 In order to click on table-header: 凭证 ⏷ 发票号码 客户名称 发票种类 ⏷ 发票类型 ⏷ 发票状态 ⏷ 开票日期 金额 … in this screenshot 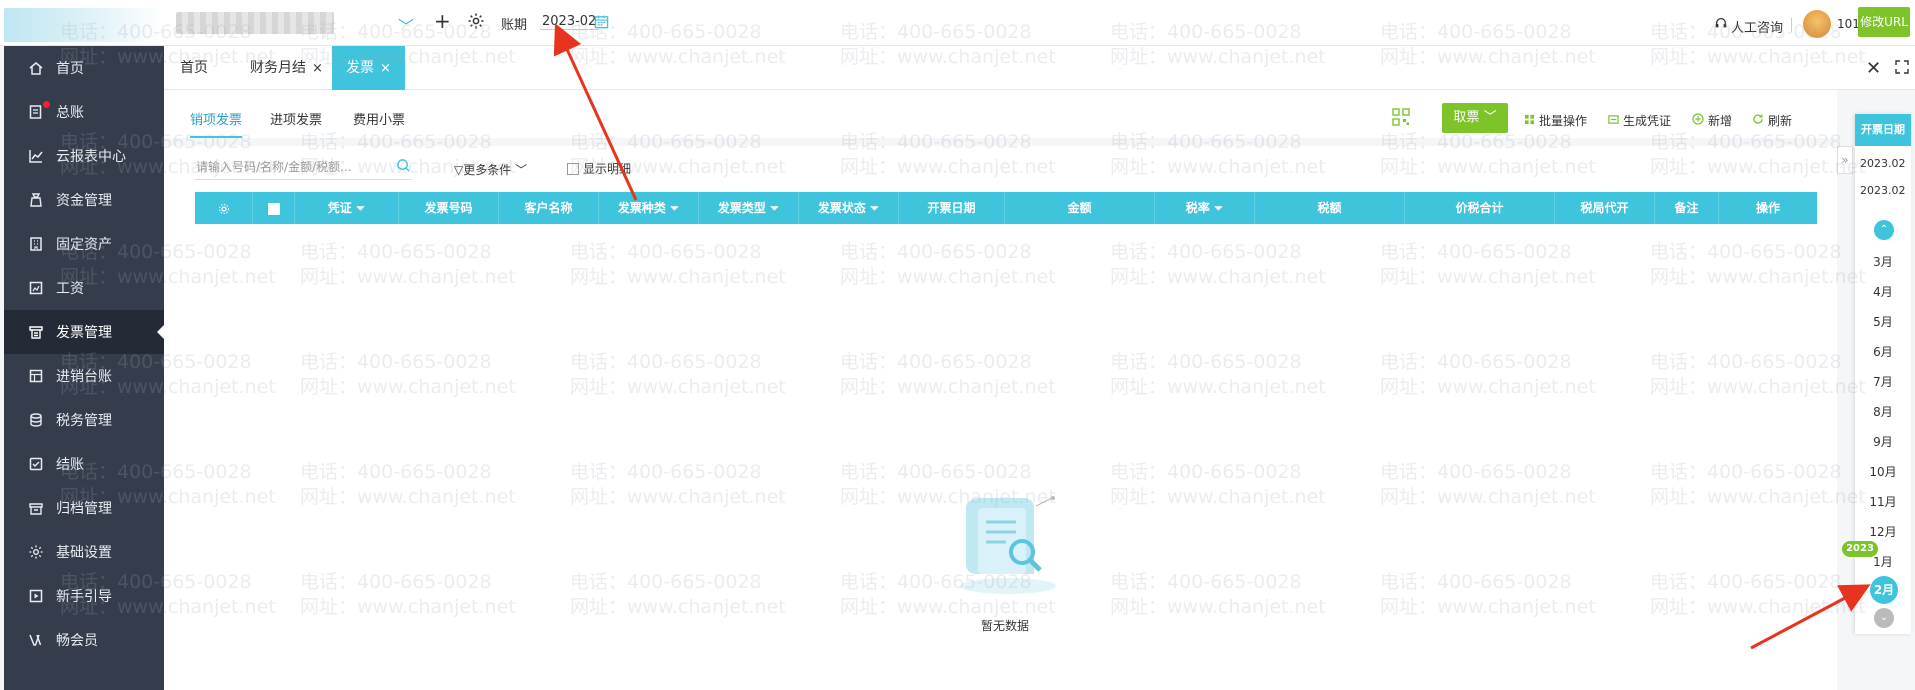, I will do `click(1006, 208)`.